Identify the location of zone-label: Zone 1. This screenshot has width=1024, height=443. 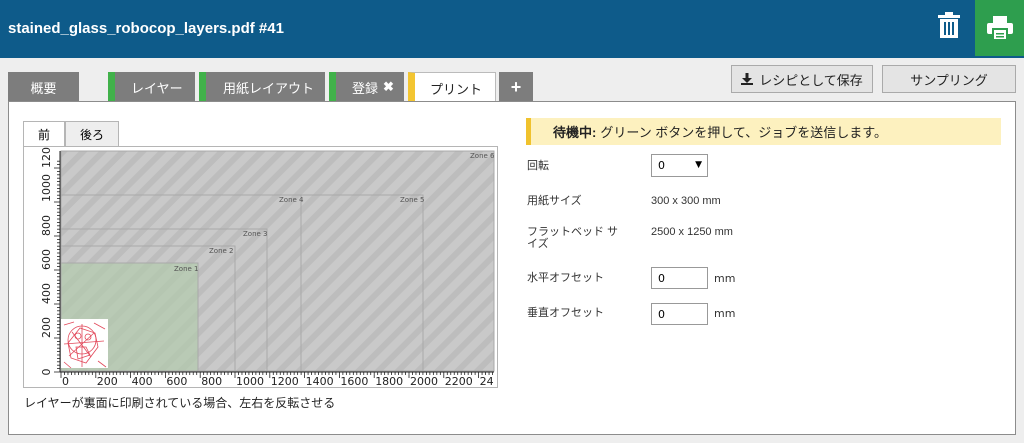
(186, 269).